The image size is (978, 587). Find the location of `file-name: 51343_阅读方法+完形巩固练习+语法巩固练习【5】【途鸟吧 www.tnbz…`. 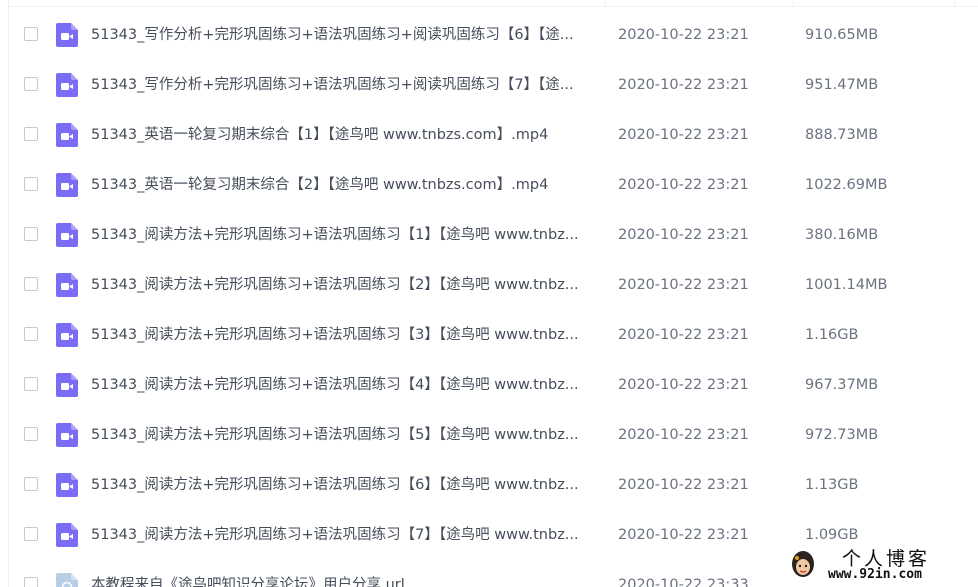

file-name: 51343_阅读方法+完形巩固练习+语法巩固练习【5】【途鸟吧 www.tnbz… is located at coordinates (346, 435).